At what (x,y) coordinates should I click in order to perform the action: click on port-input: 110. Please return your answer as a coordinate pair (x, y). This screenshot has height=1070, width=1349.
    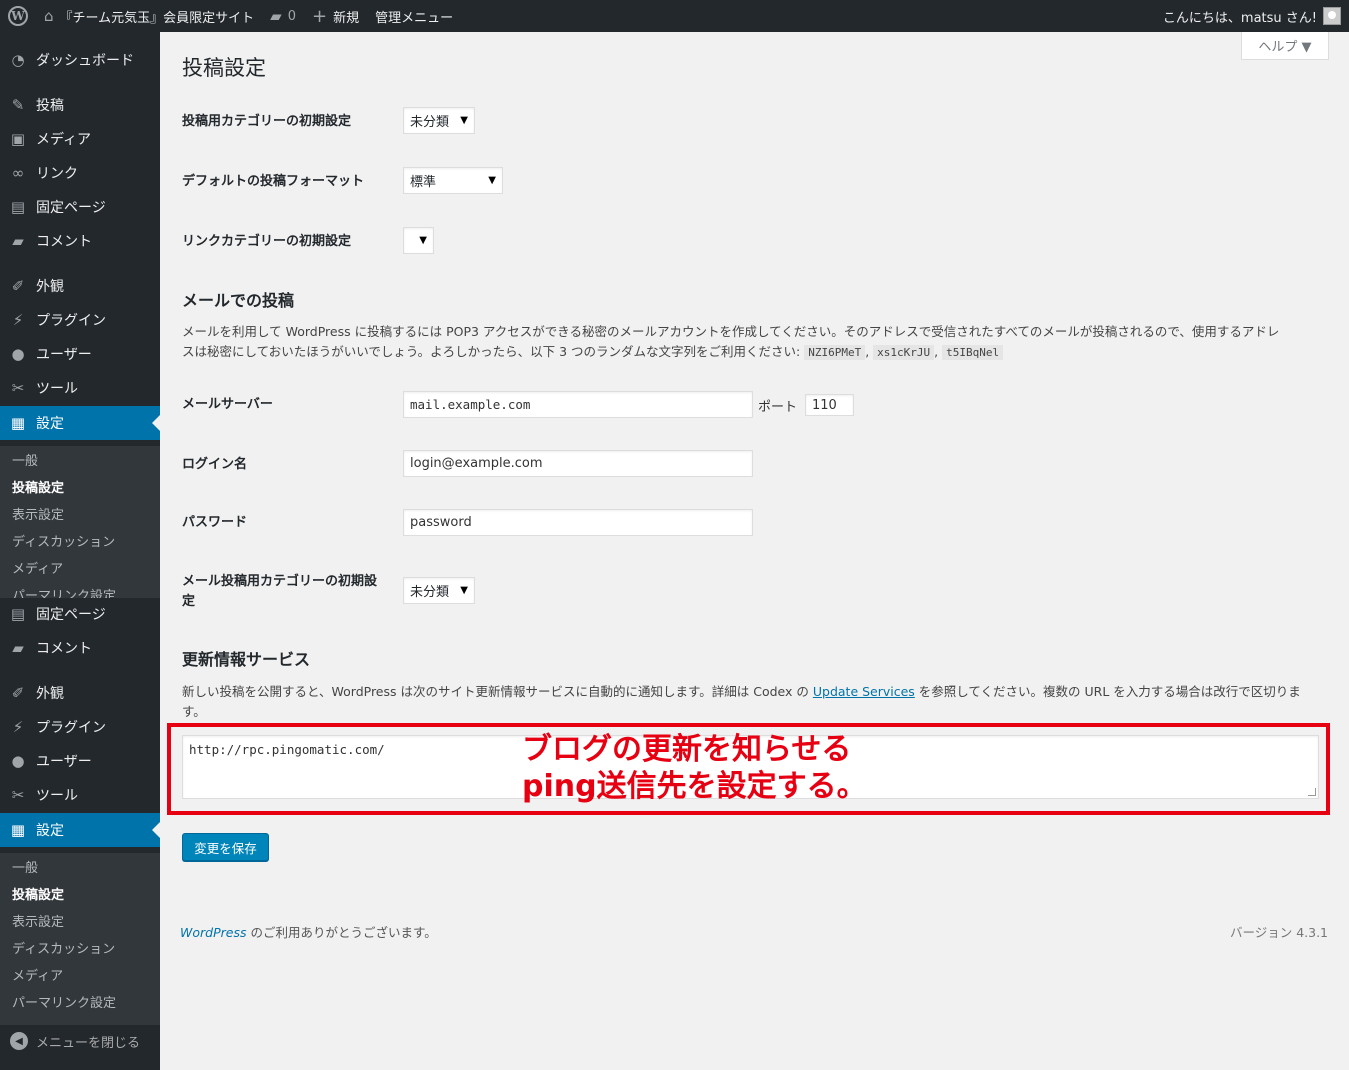
    Looking at the image, I should click on (829, 405).